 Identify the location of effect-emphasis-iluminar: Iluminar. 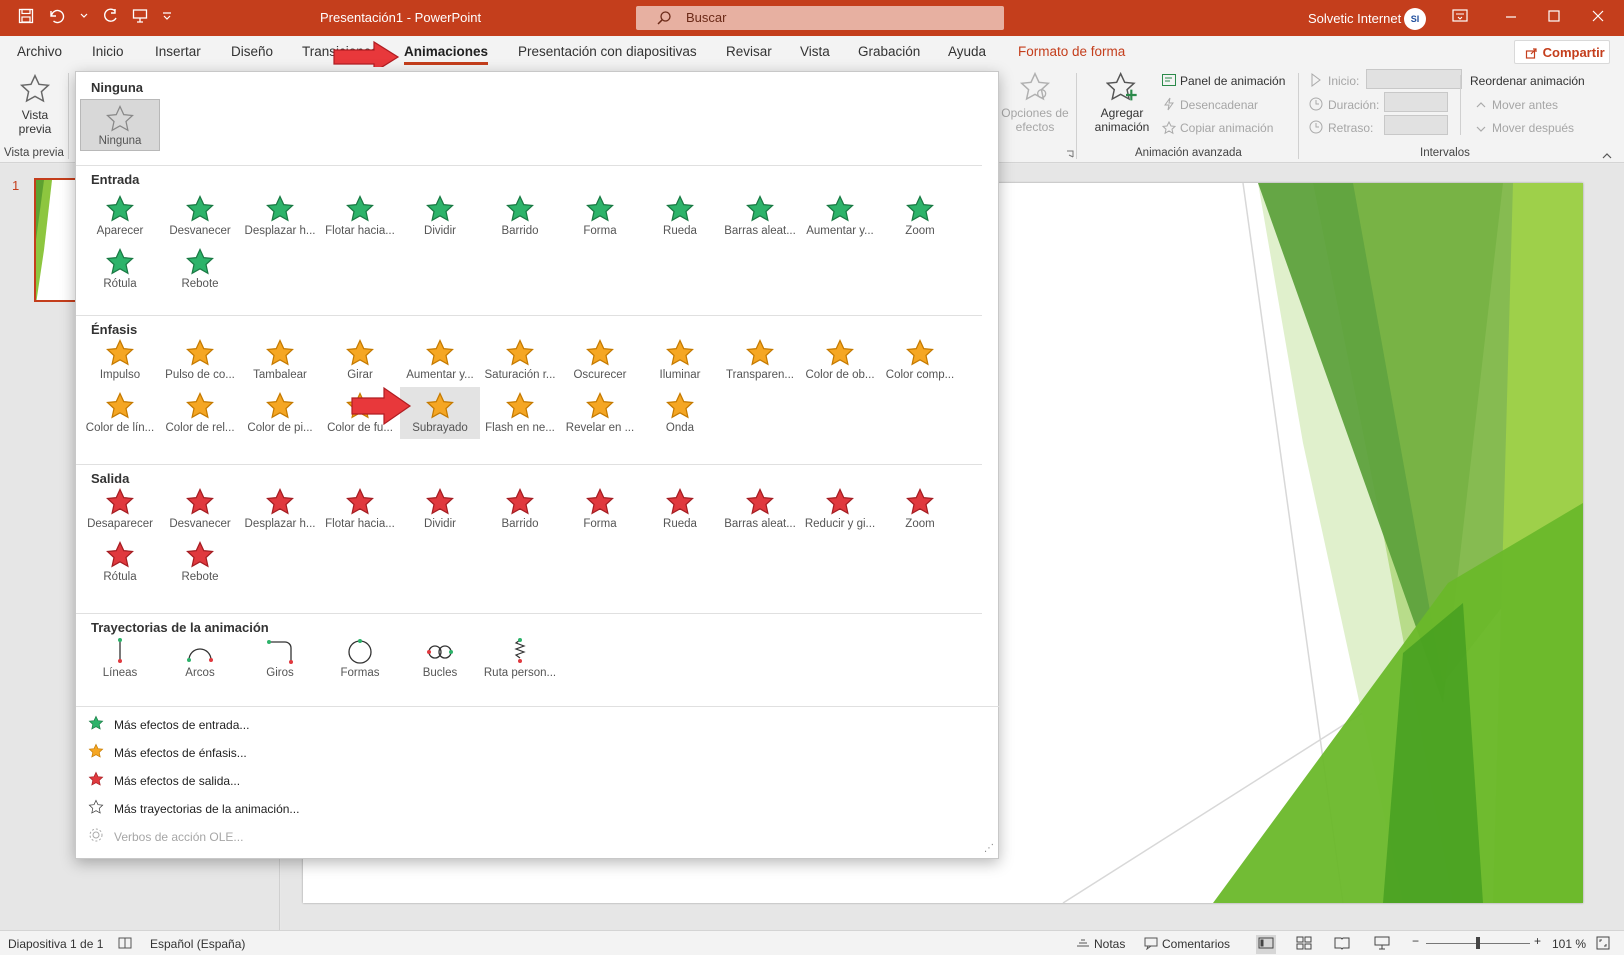
(680, 360).